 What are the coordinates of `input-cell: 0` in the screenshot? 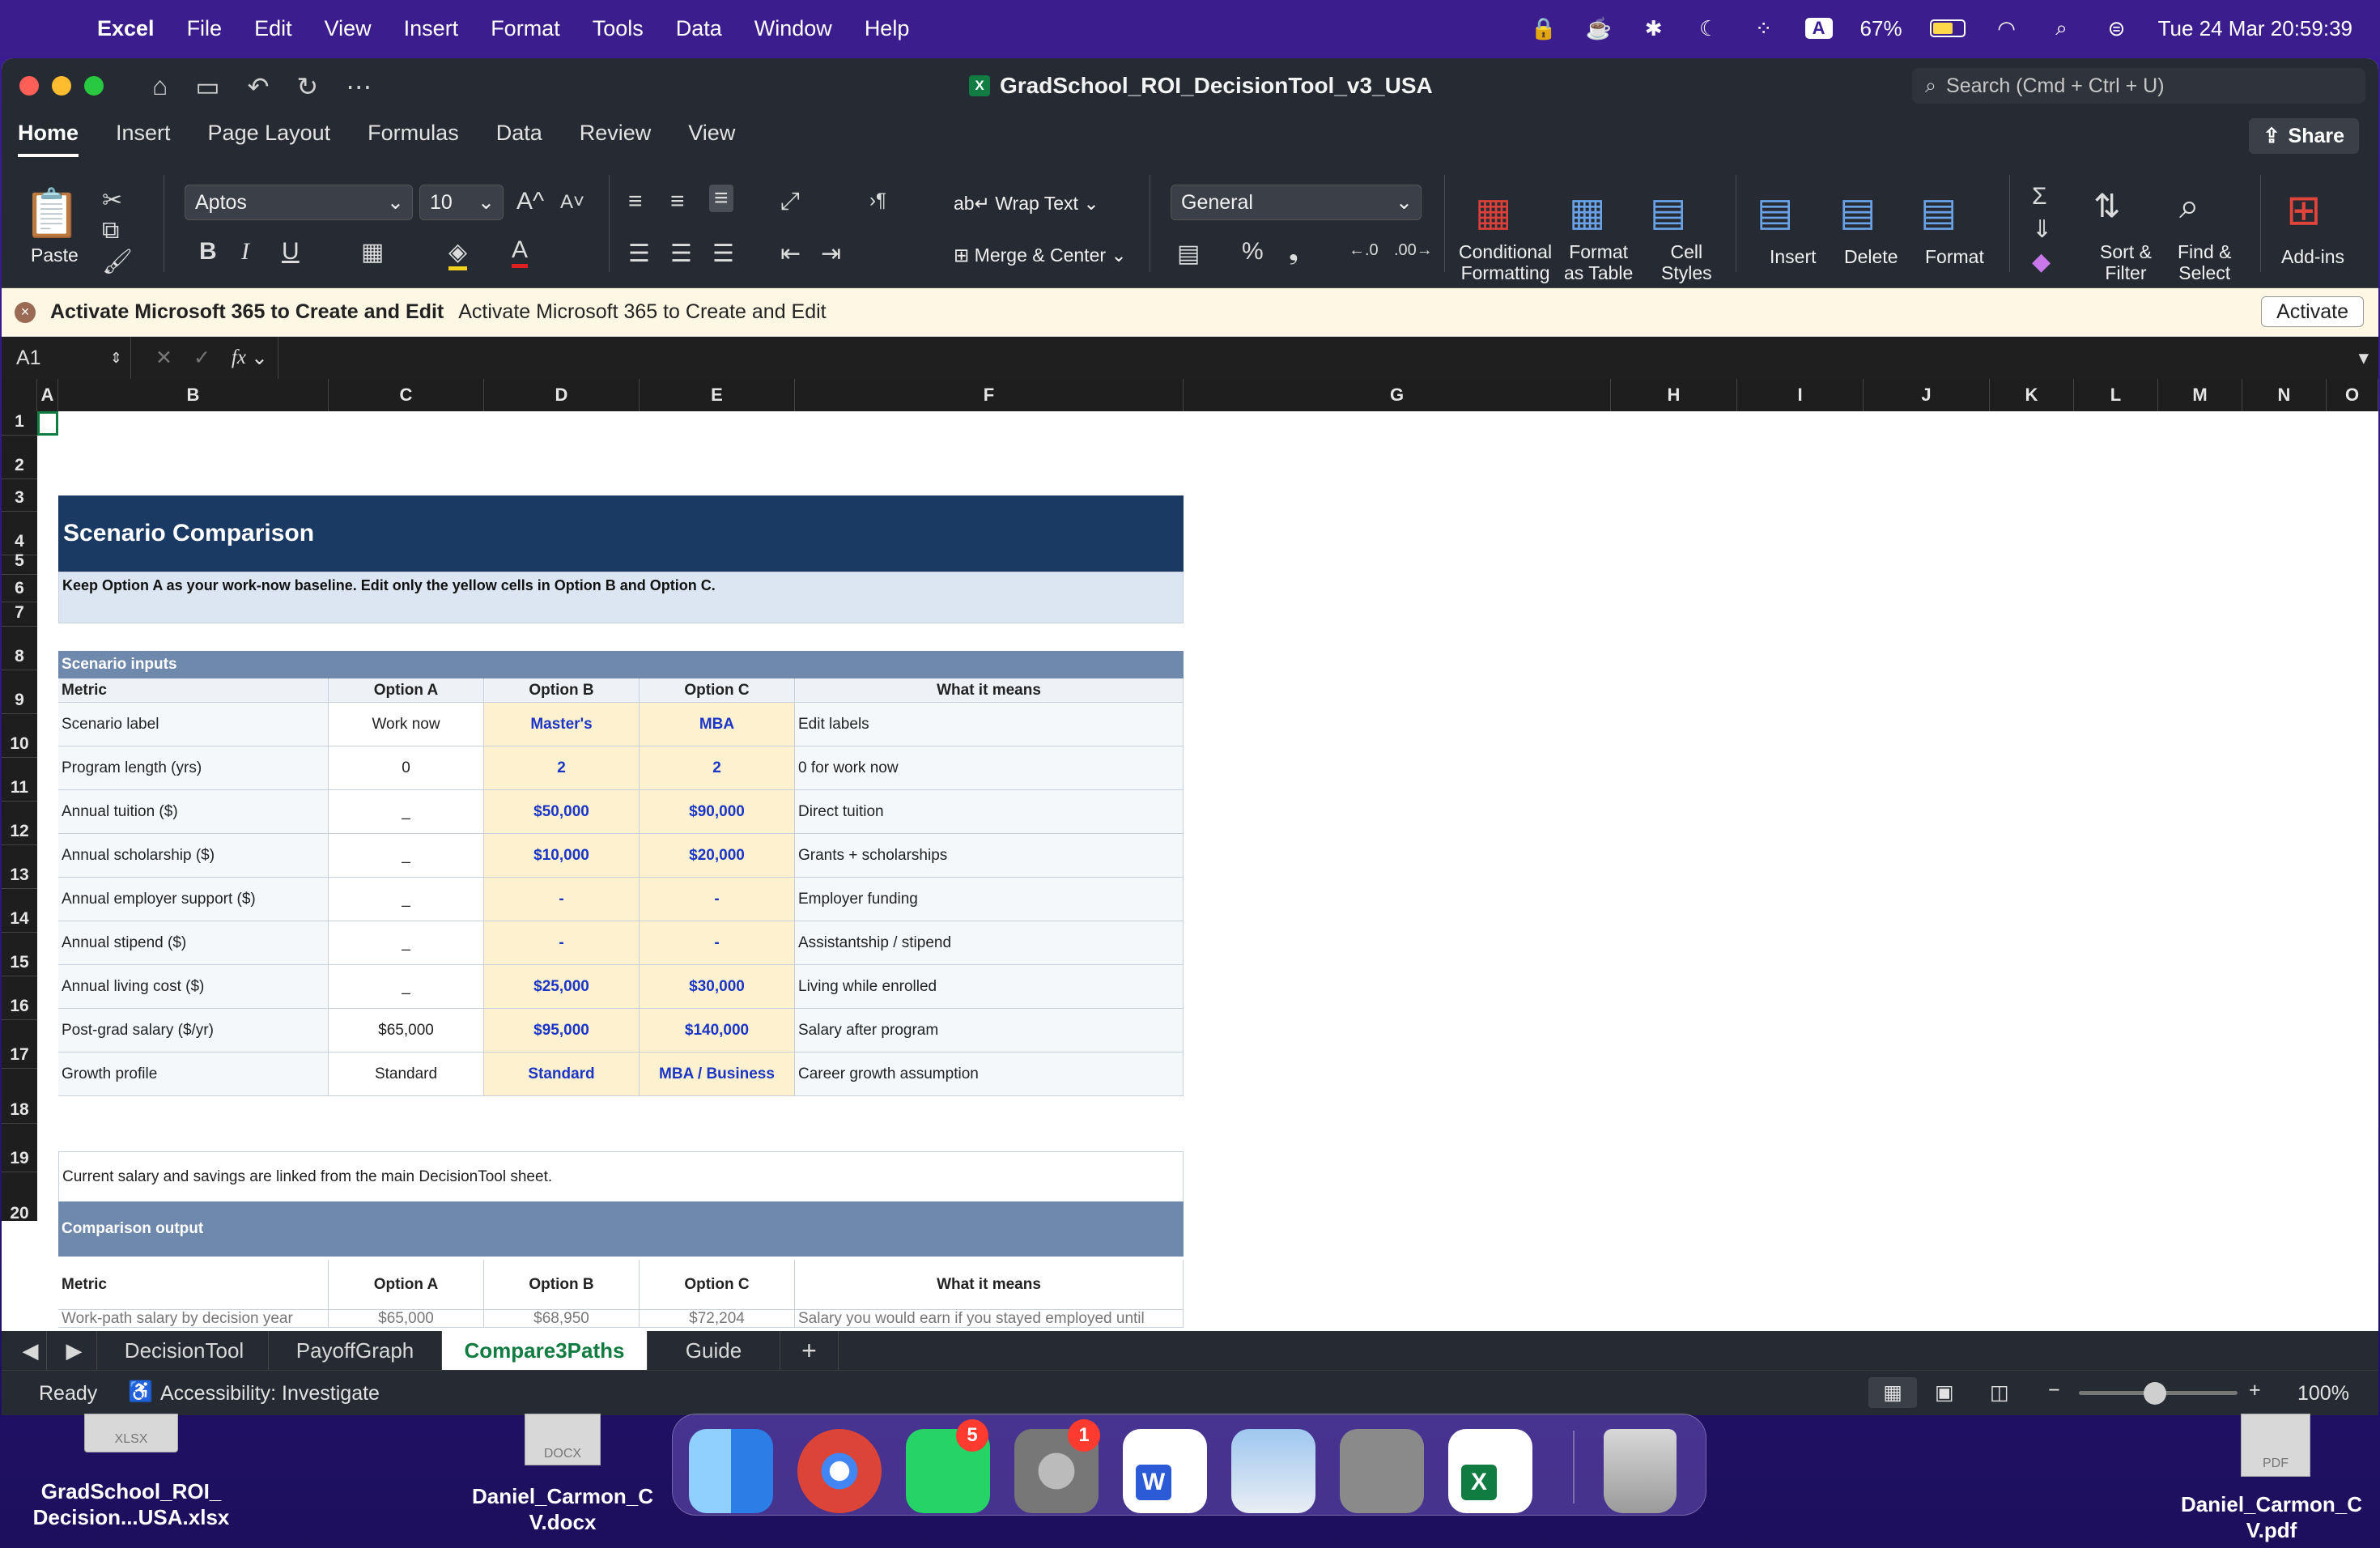 It's located at (407, 768).